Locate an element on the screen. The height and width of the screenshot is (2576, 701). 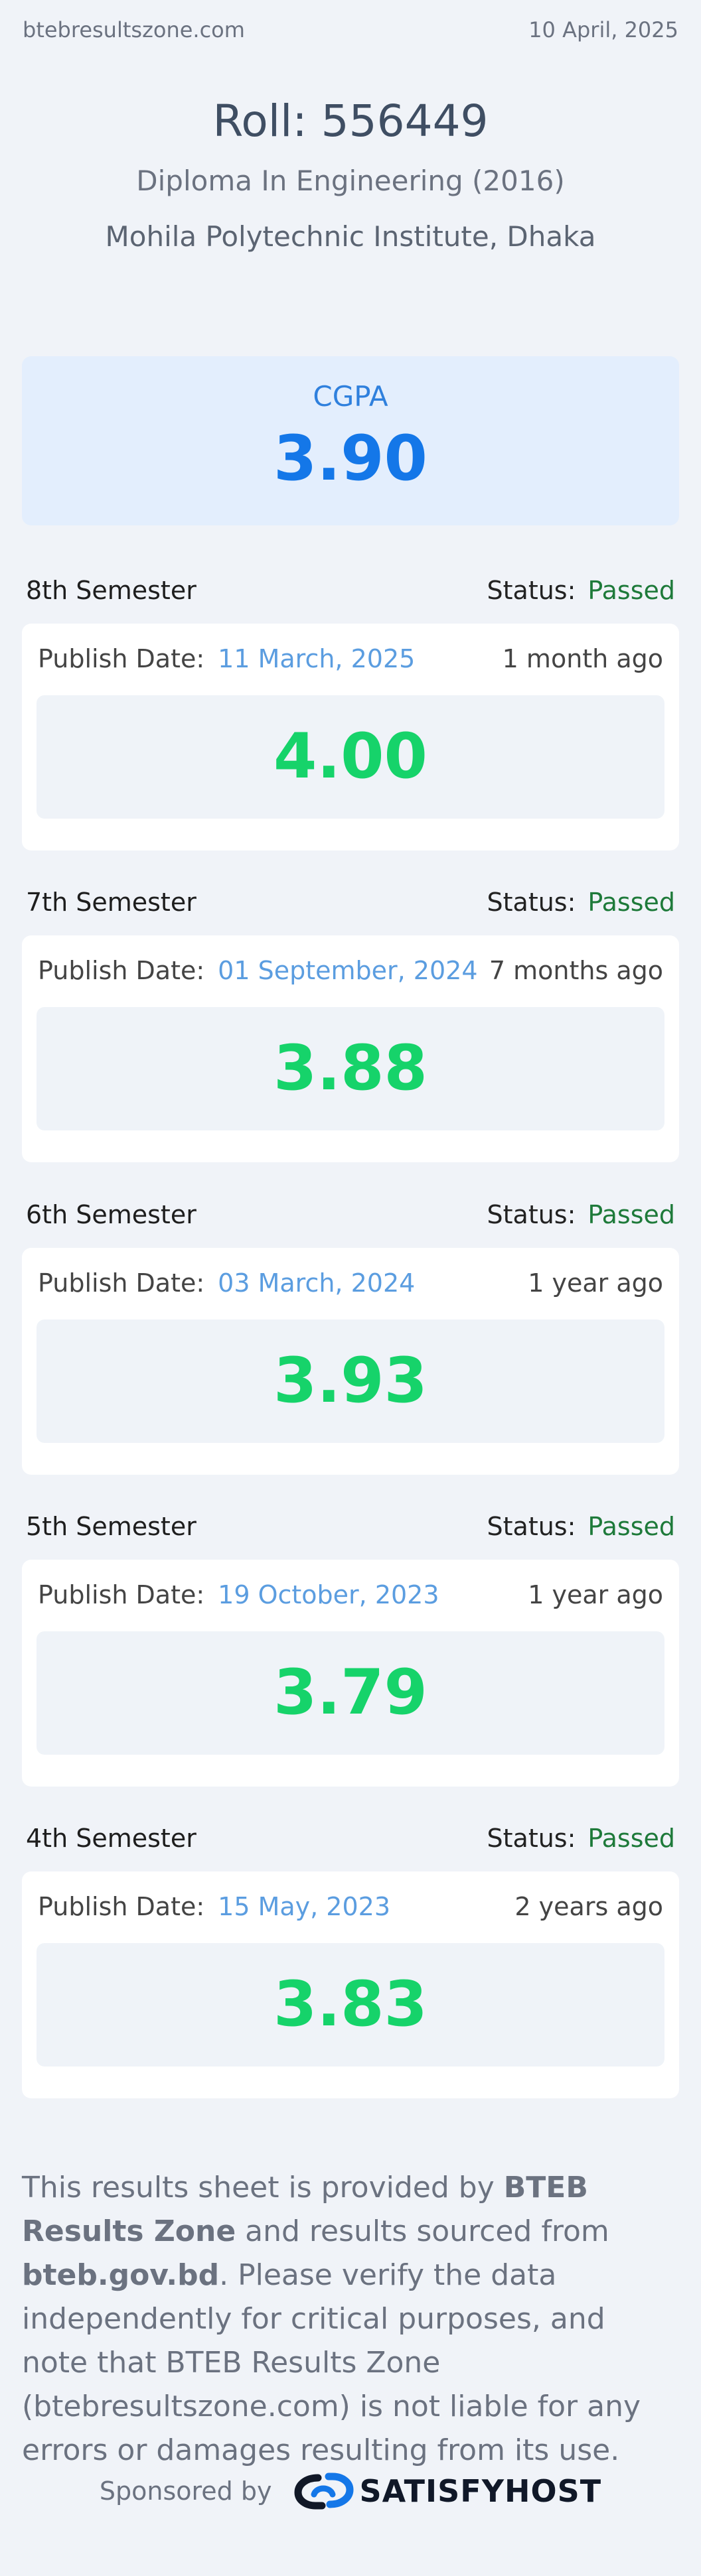
publish-date: 15 May, 2023 is located at coordinates (304, 1906).